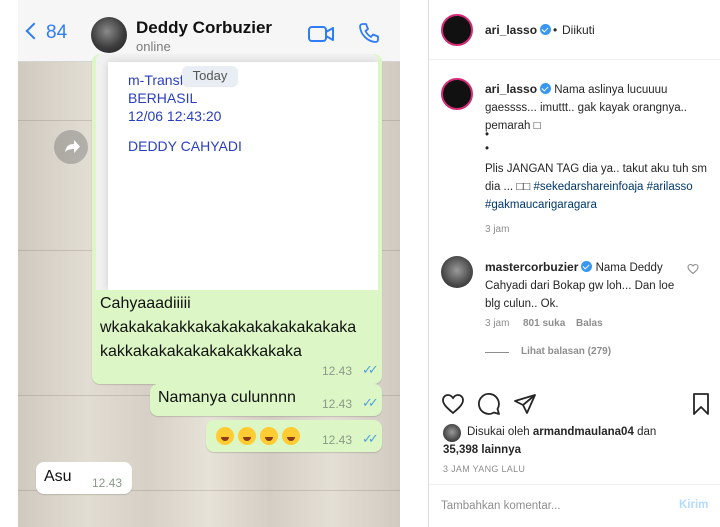 The height and width of the screenshot is (527, 720). What do you see at coordinates (210, 76) in the screenshot?
I see `date-pill: Today` at bounding box center [210, 76].